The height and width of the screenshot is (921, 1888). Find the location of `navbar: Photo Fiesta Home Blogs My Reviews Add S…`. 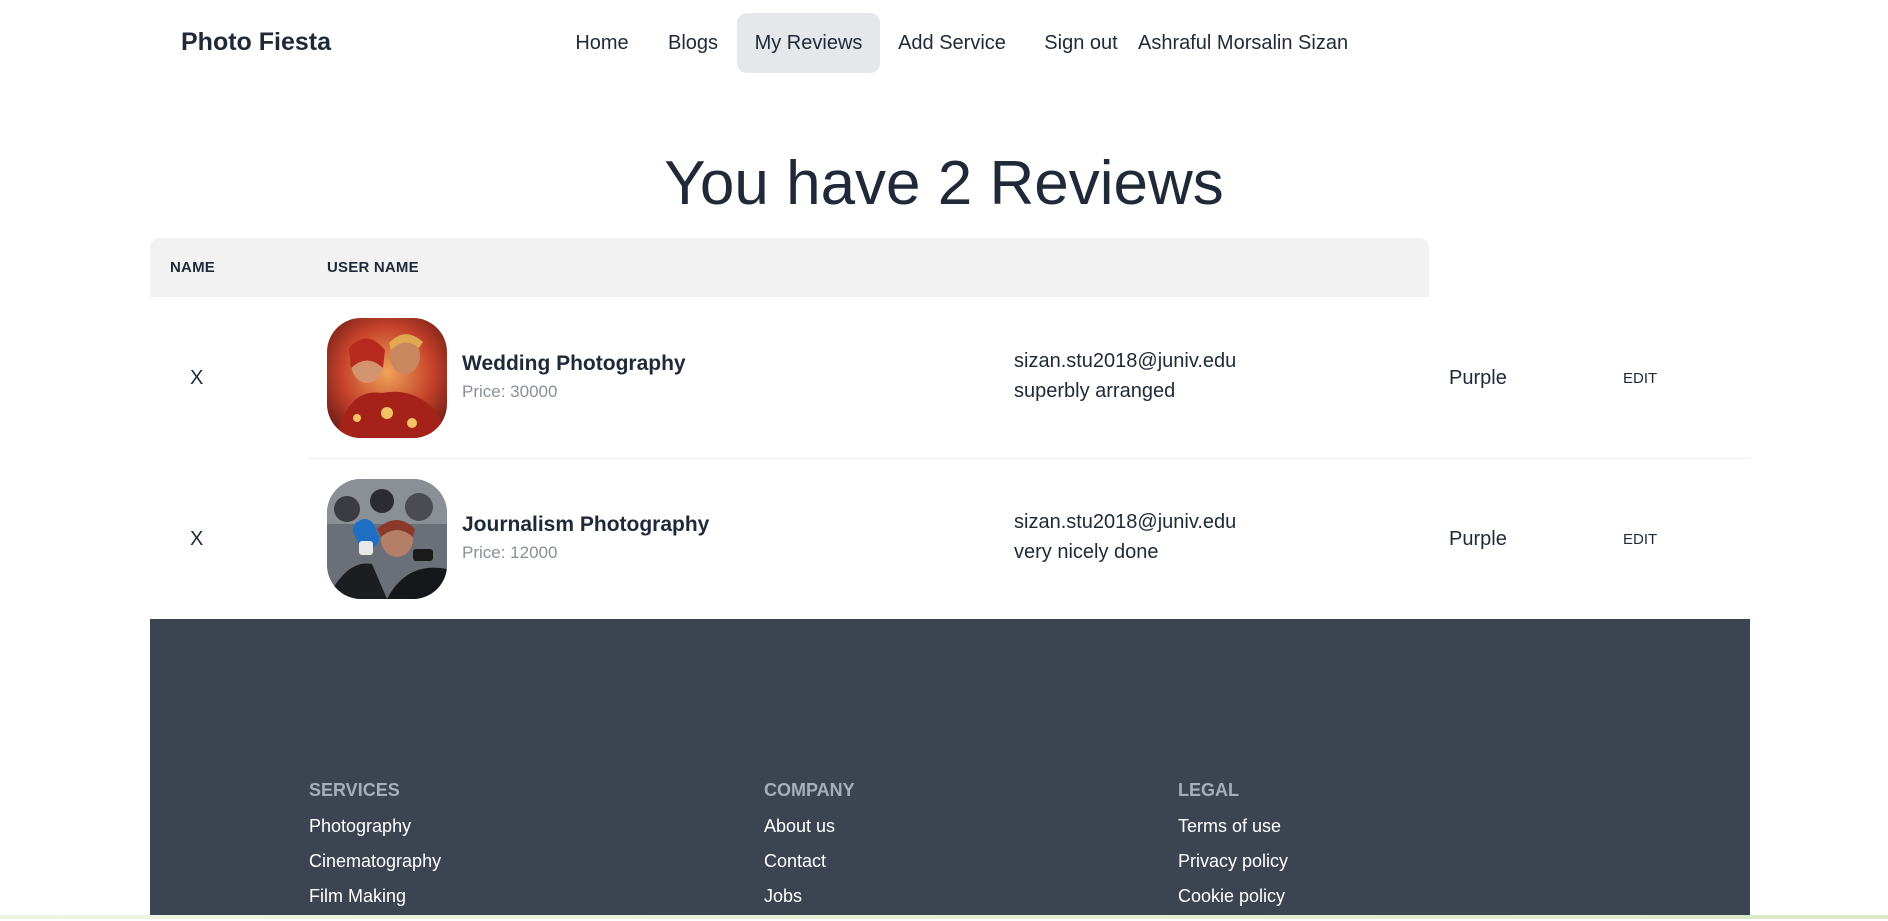

navbar: Photo Fiesta Home Blogs My Reviews Add S… is located at coordinates (944, 46).